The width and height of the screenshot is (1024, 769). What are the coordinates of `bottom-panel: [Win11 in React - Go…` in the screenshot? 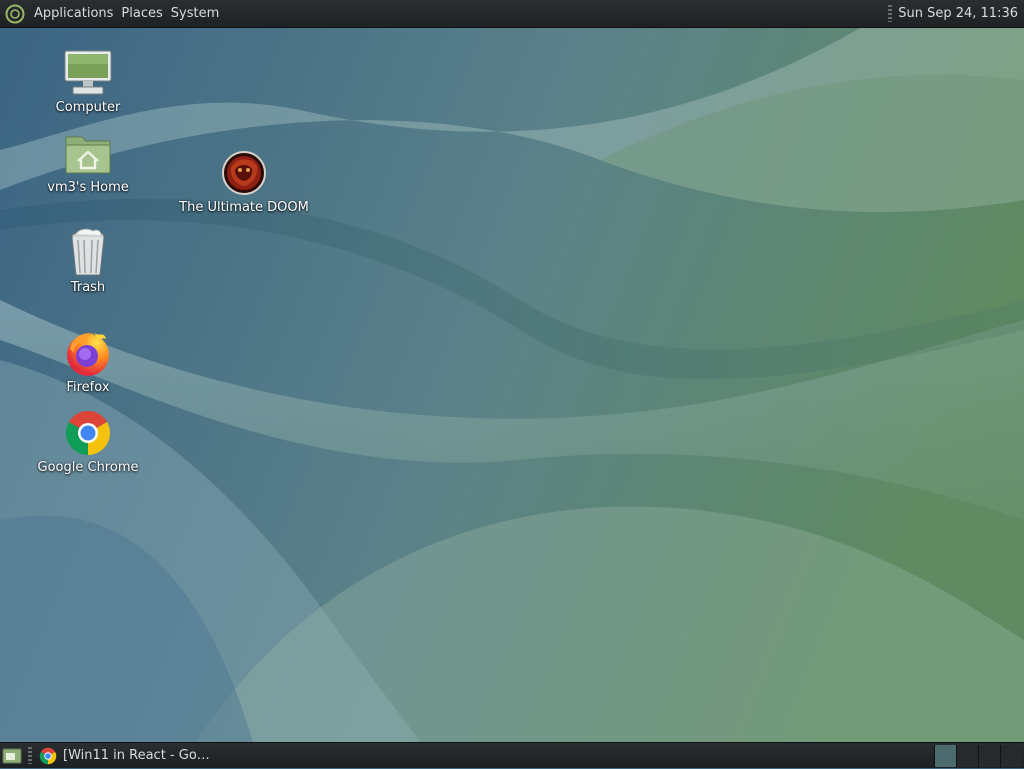 It's located at (512, 755).